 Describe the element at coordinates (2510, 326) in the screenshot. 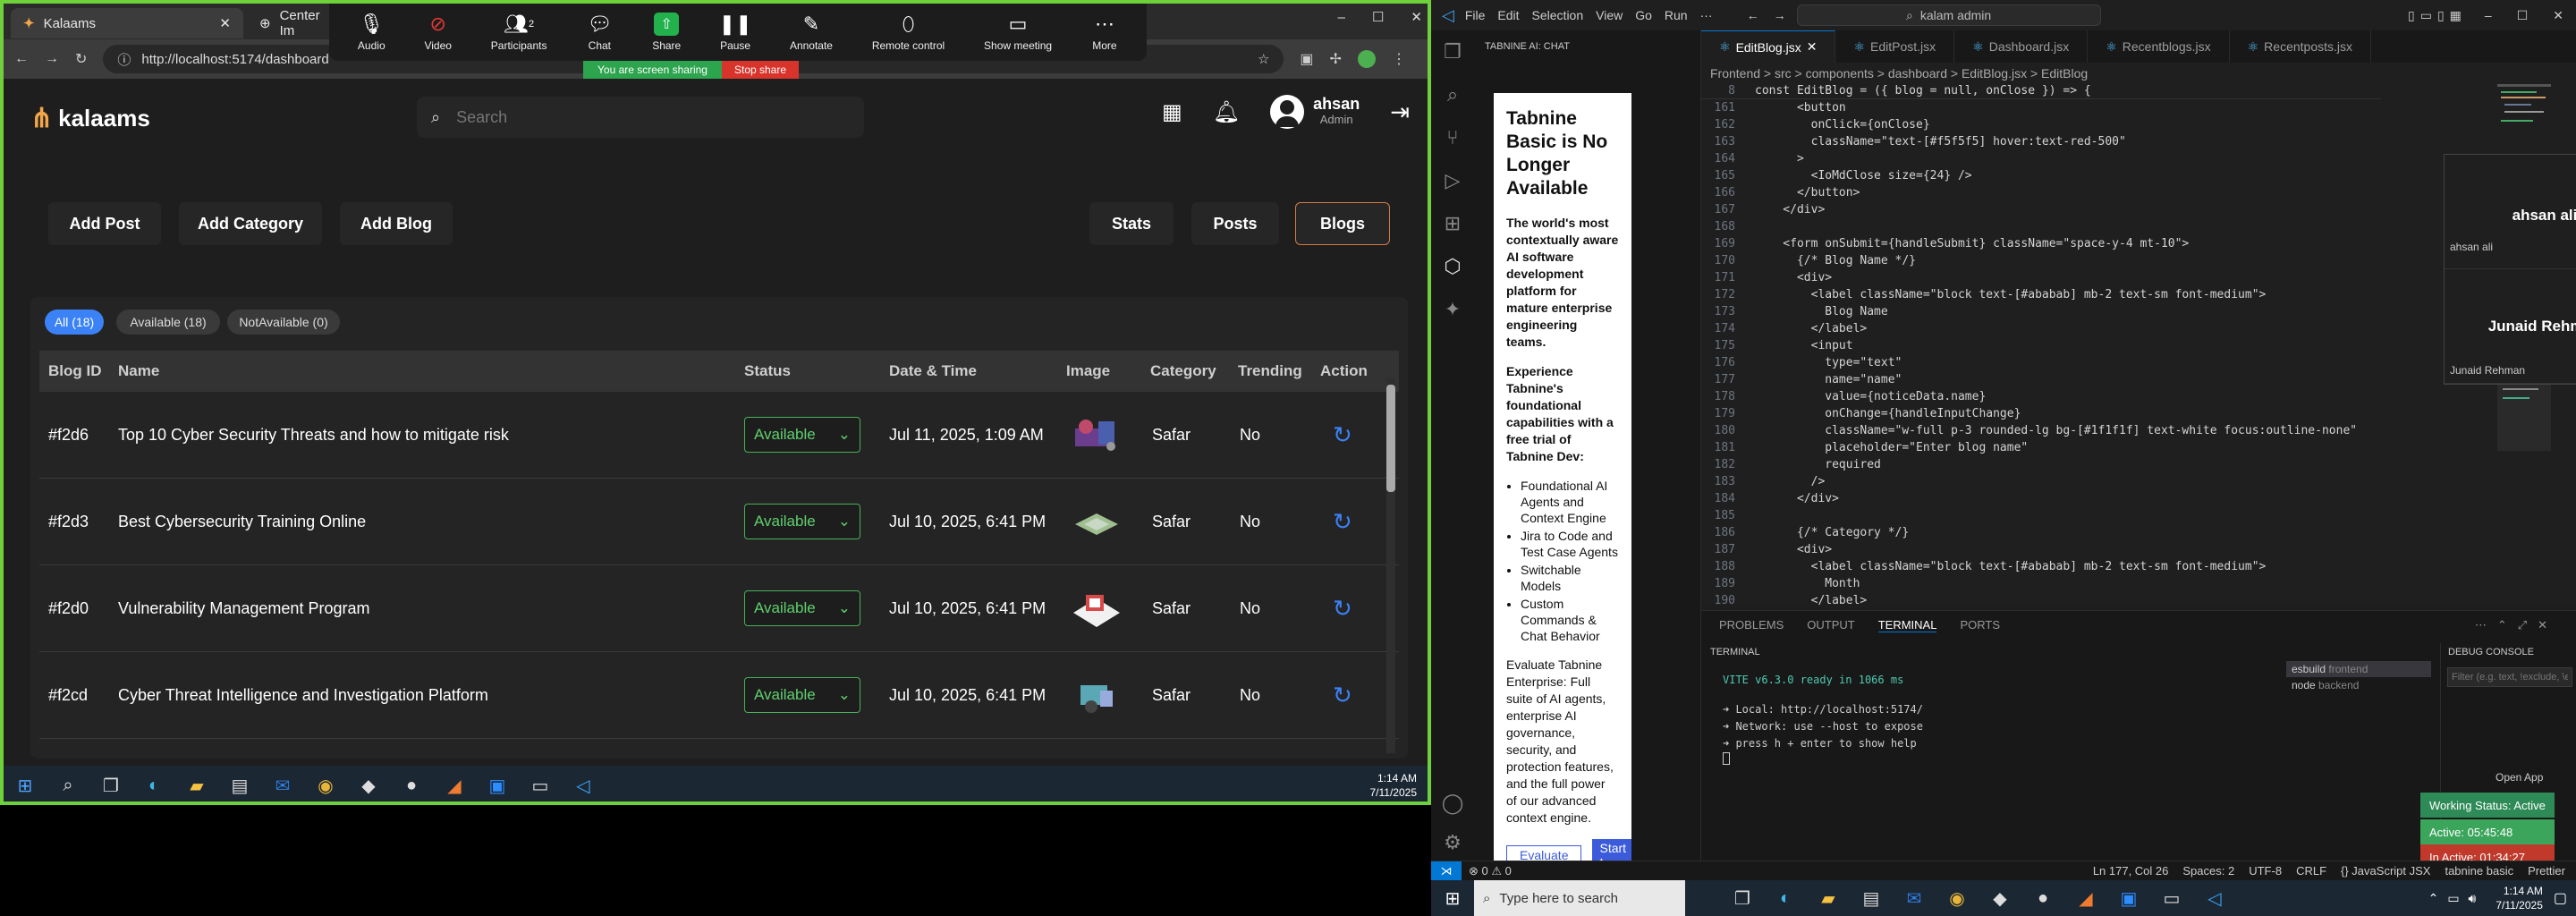

I see `participant-tile: Junaid Rehman Junaid Rehman` at that location.